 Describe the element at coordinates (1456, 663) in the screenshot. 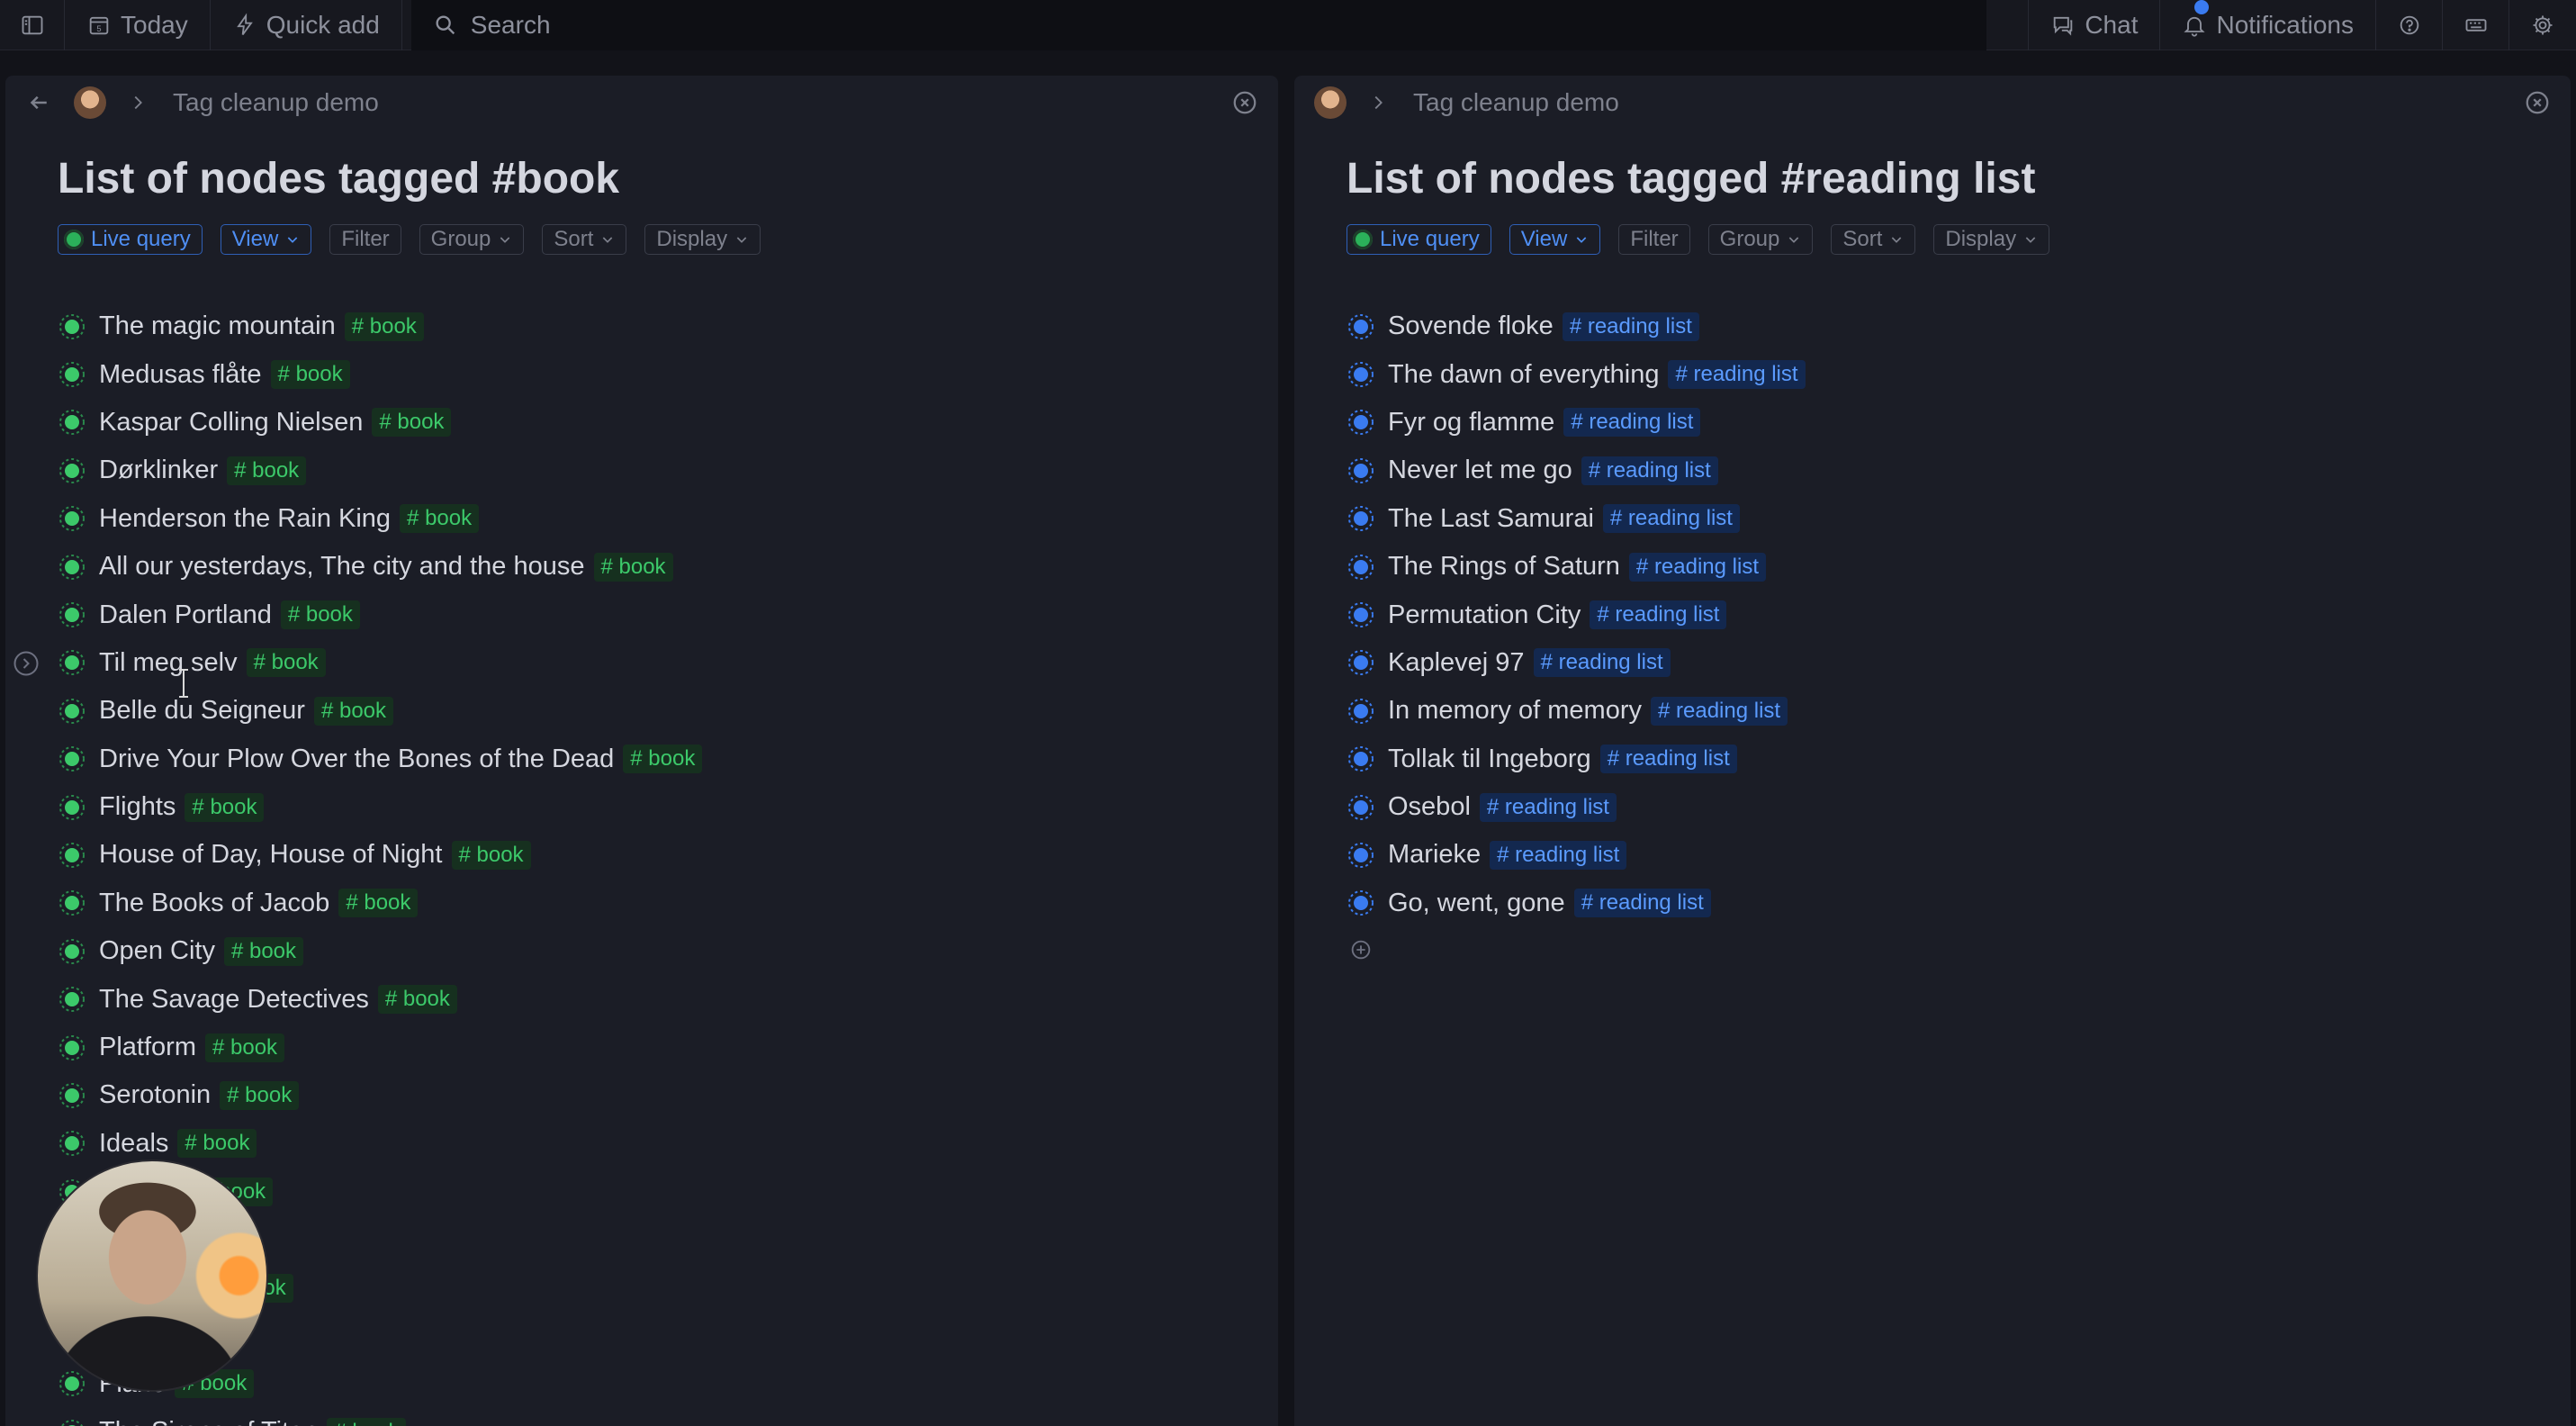

I see `node-title: Kaplevej 97` at that location.